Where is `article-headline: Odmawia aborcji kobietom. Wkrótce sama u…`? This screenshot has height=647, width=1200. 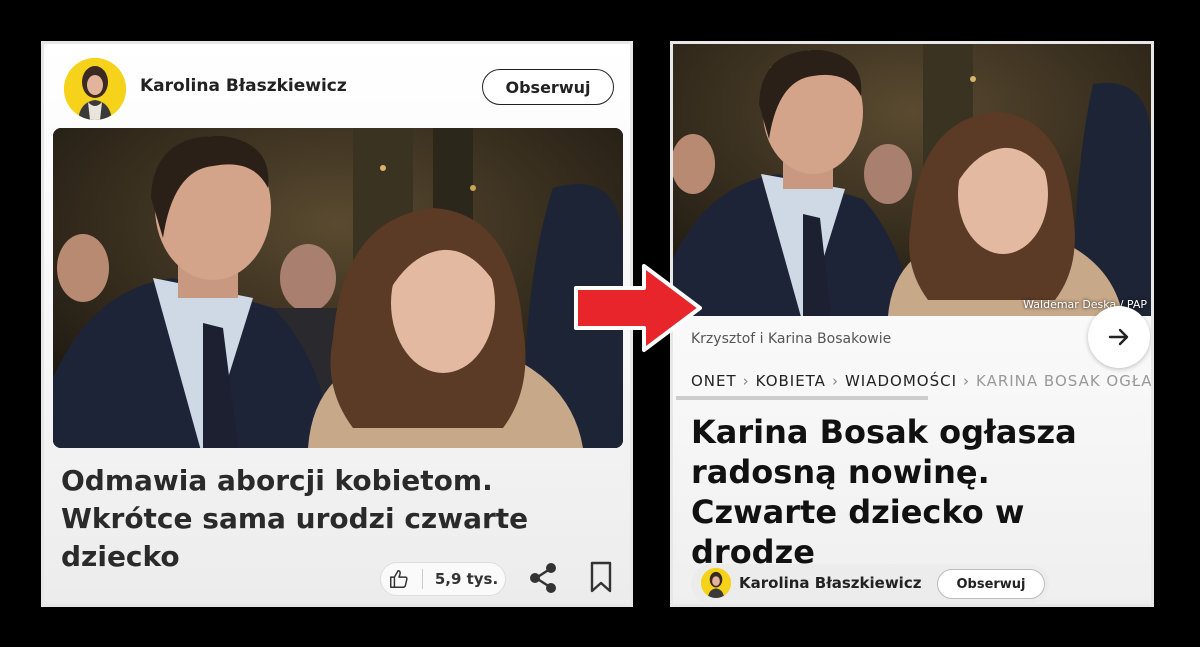 article-headline: Odmawia aborcji kobietom. Wkrótce sama u… is located at coordinates (333, 519).